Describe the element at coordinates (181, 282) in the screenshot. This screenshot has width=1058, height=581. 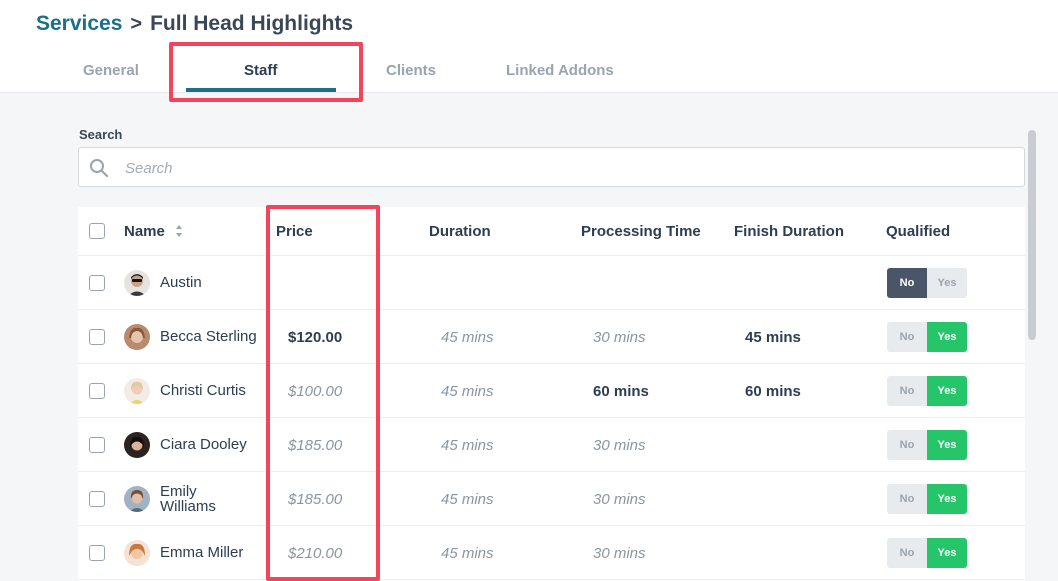
I see `staff-name: Austin` at that location.